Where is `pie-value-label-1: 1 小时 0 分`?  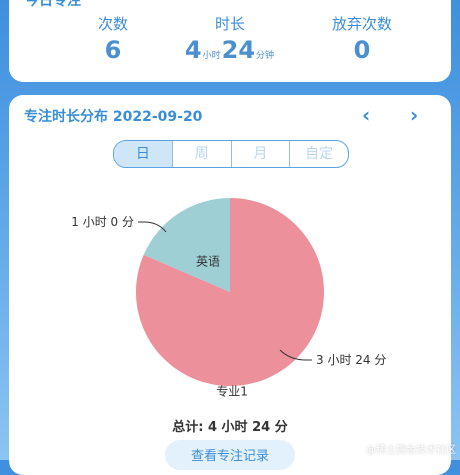 pie-value-label-1: 1 小时 0 分 is located at coordinates (102, 222).